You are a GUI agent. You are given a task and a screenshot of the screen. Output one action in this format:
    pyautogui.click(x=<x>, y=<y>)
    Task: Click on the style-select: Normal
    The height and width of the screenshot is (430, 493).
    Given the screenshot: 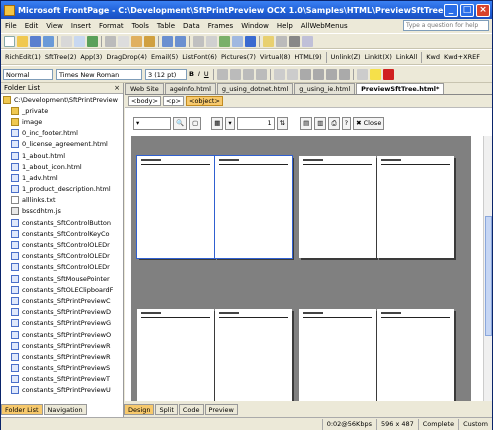 What is the action you would take?
    pyautogui.click(x=28, y=74)
    